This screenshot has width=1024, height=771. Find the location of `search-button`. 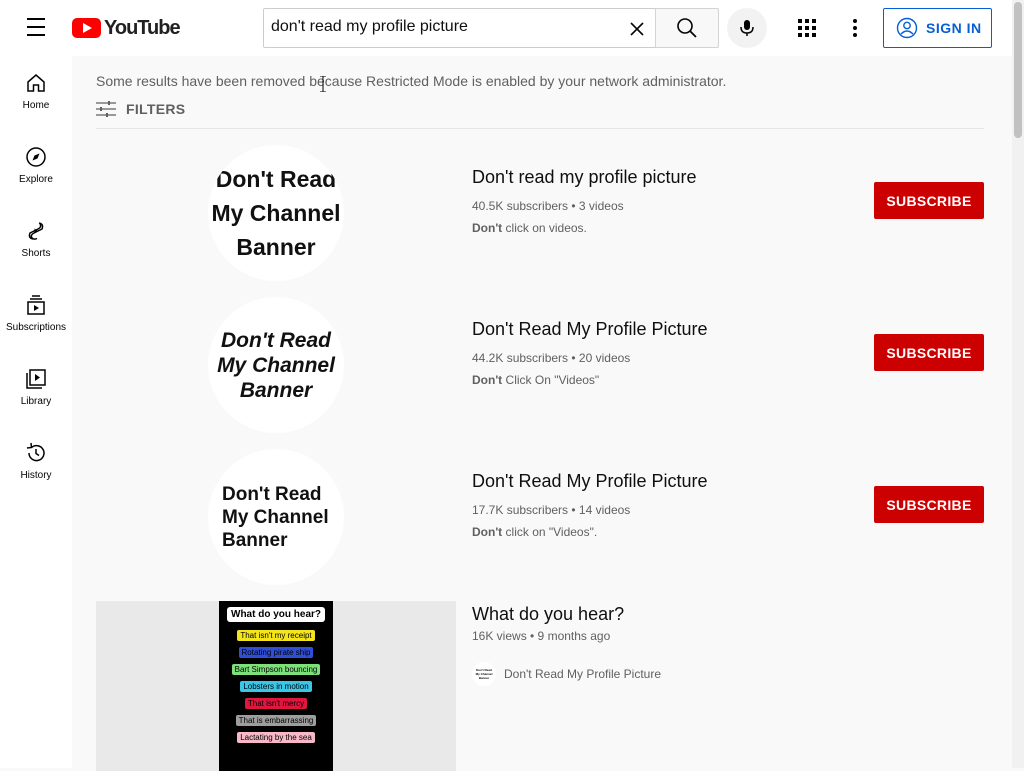

search-button is located at coordinates (687, 28).